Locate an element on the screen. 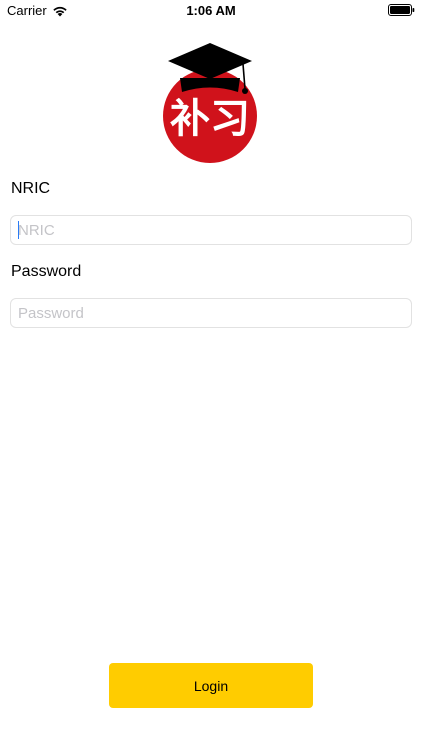 The image size is (422, 750). text-cursor is located at coordinates (18, 230).